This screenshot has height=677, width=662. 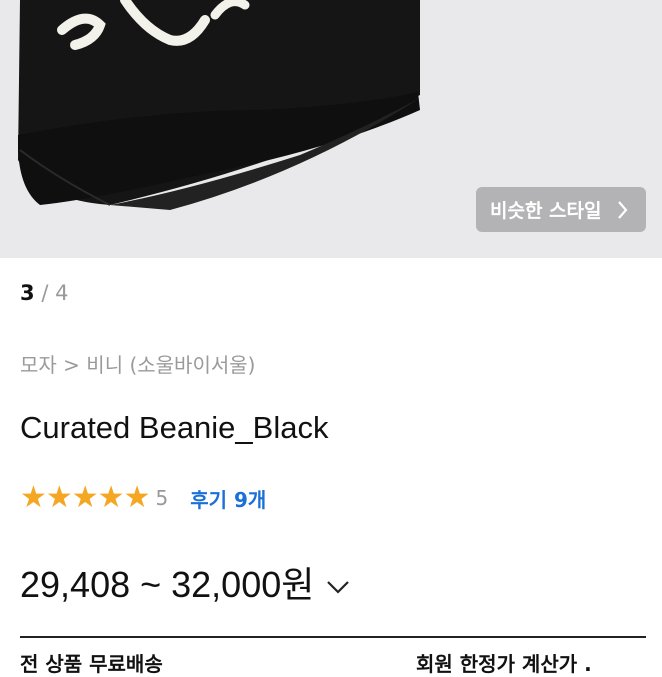 What do you see at coordinates (38, 365) in the screenshot?
I see `breadcrumb-category: 모자` at bounding box center [38, 365].